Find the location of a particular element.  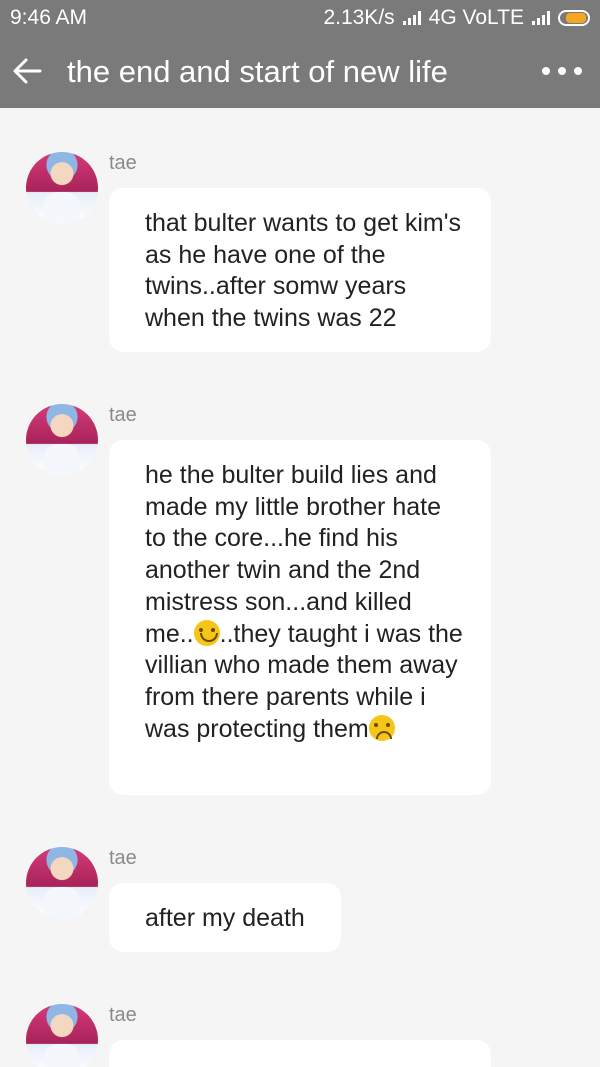

arrow-back-icon is located at coordinates (27, 71).